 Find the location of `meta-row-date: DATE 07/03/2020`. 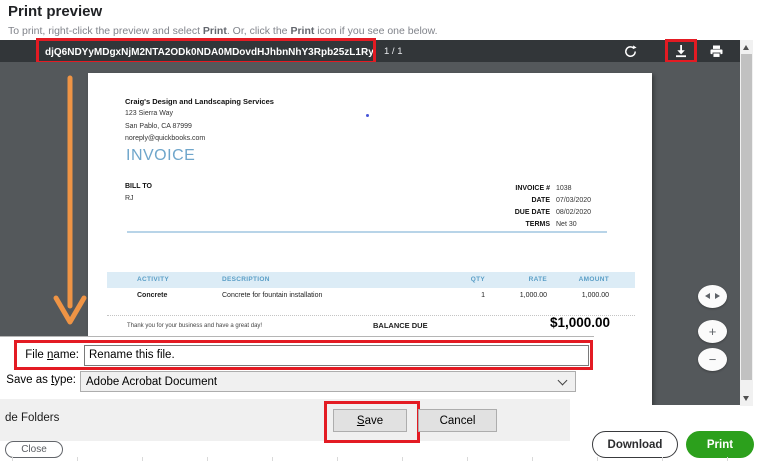

meta-row-date: DATE 07/03/2020 is located at coordinates (561, 200).